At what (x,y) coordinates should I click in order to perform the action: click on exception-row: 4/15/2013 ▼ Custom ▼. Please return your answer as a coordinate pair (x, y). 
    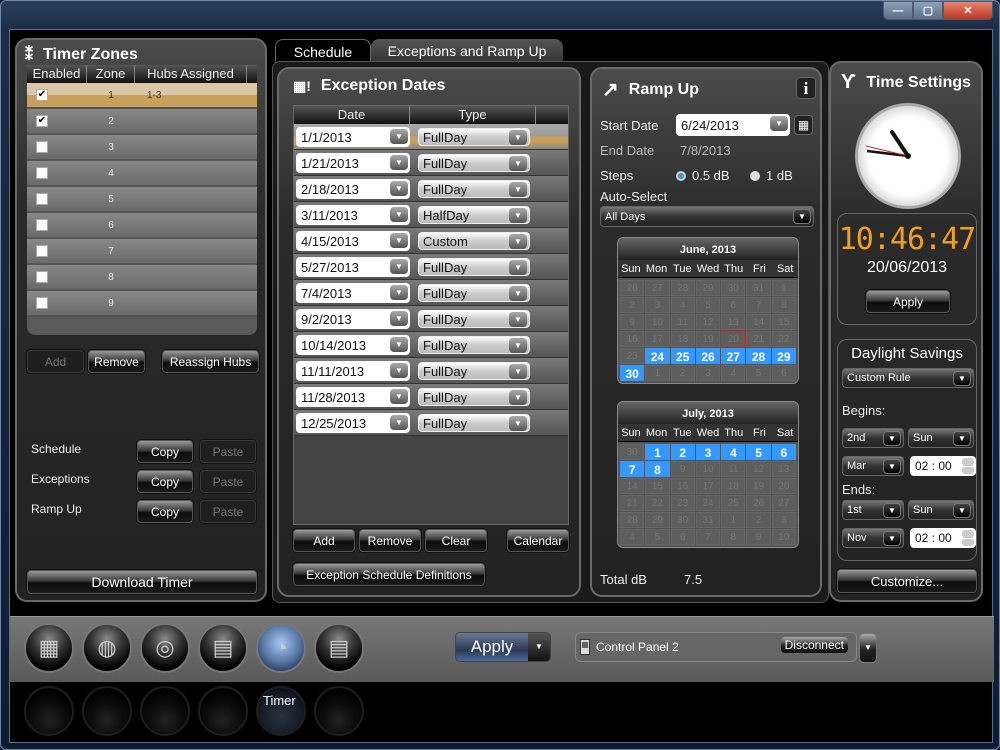
    Looking at the image, I should click on (431, 241).